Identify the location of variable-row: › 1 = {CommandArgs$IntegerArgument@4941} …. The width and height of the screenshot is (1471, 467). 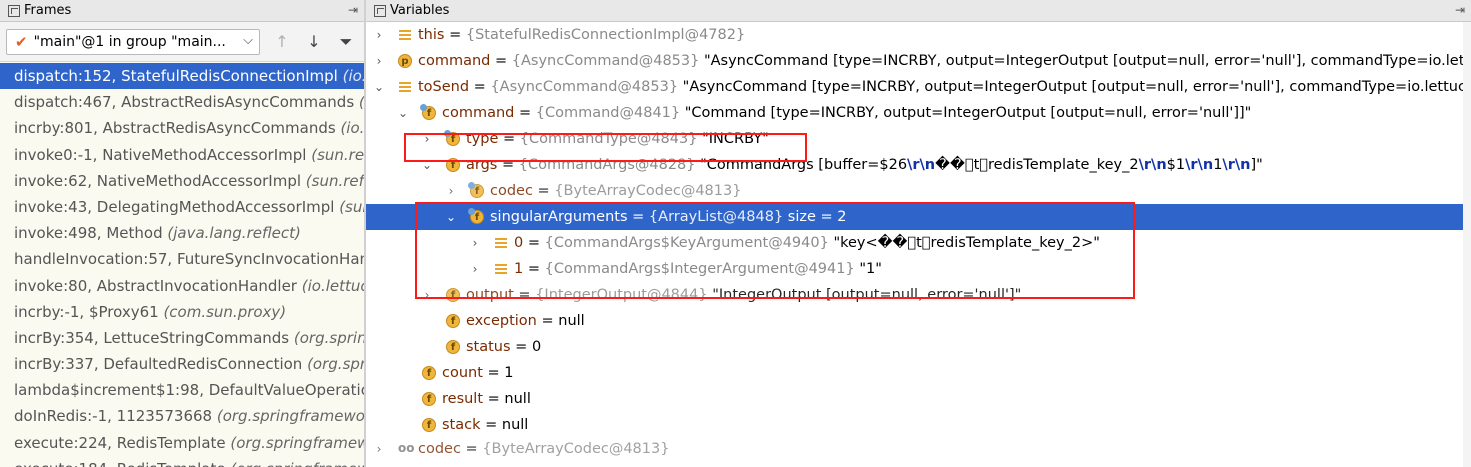
(918, 269).